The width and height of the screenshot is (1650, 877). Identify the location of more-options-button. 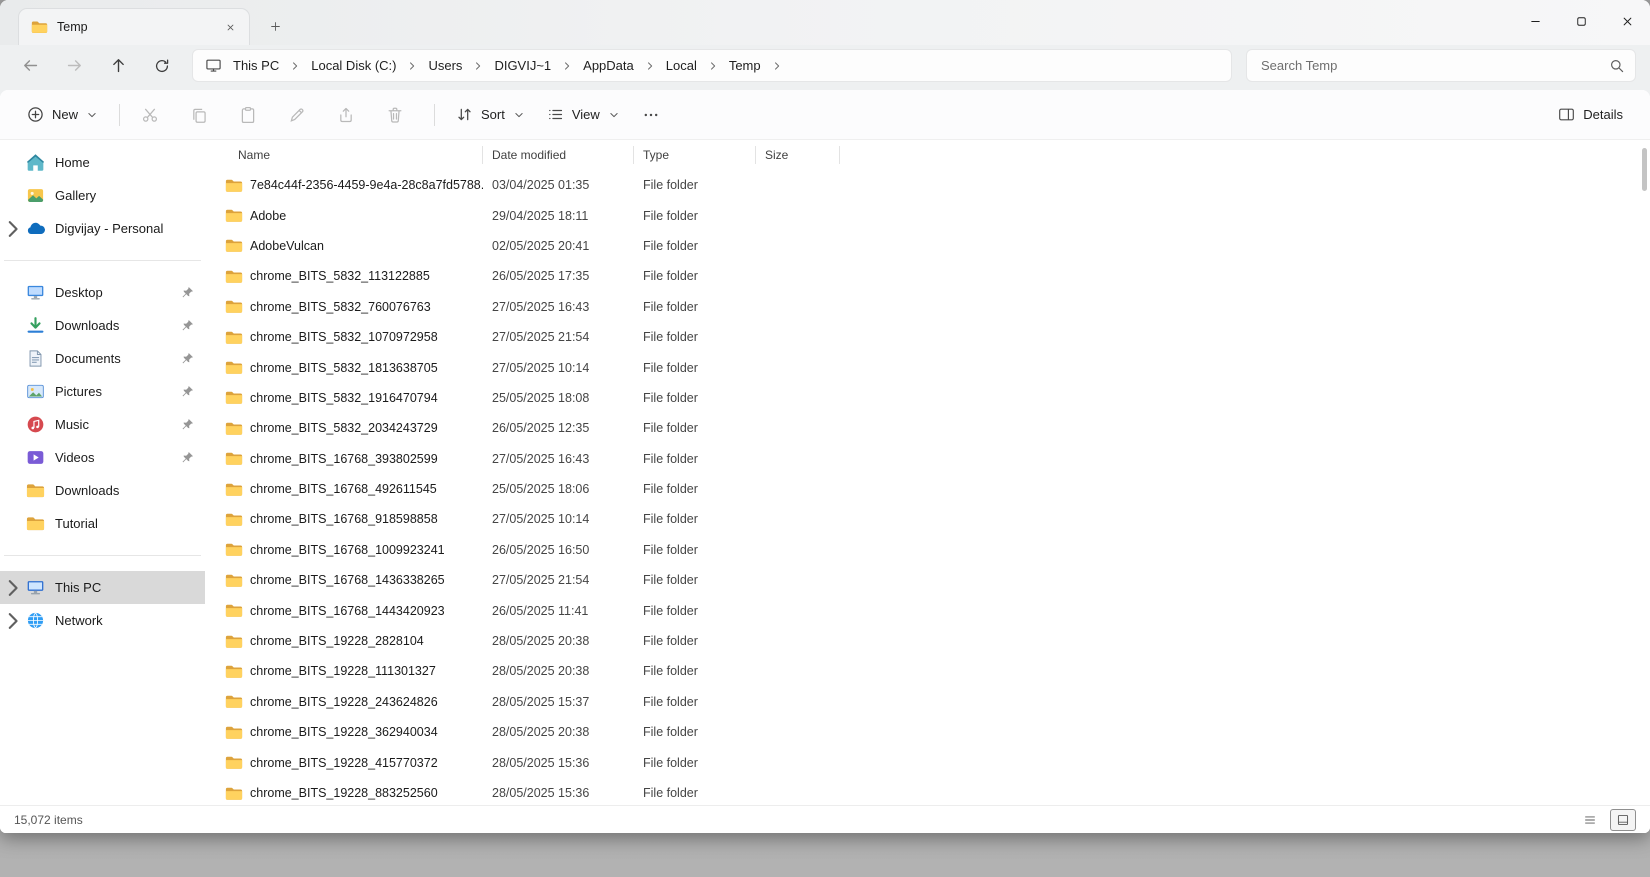
(651, 115).